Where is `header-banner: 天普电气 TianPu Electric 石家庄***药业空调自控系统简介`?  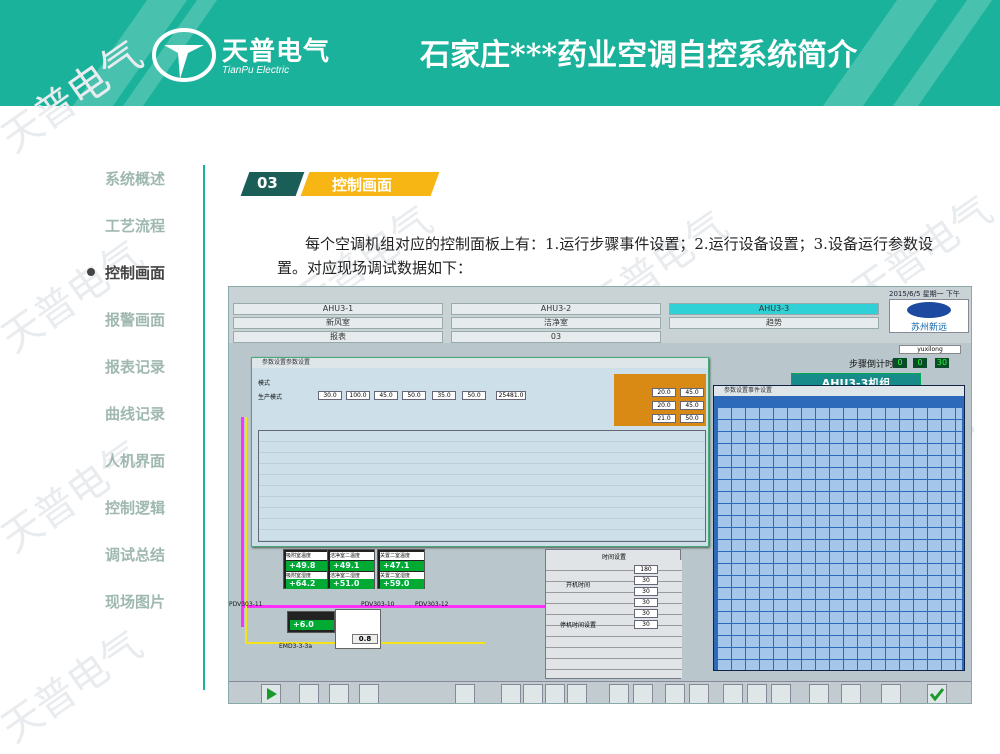
header-banner: 天普电气 TianPu Electric 石家庄***药业空调自控系统简介 is located at coordinates (500, 53).